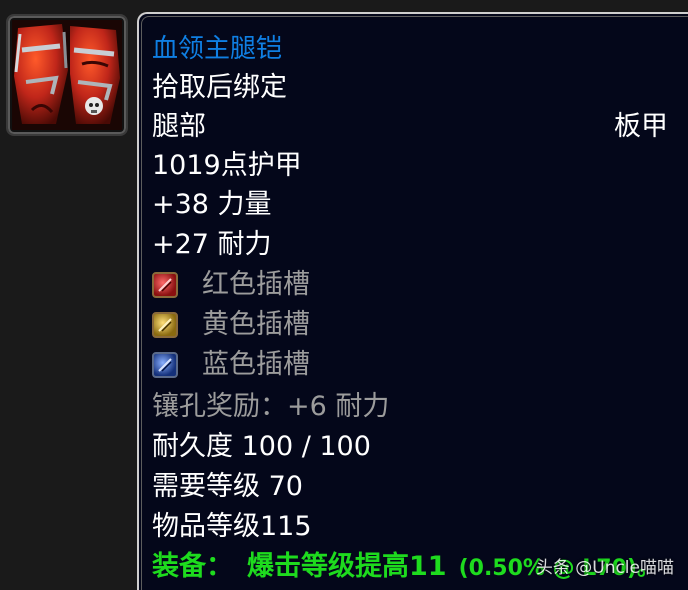 The height and width of the screenshot is (590, 688). Describe the element at coordinates (256, 364) in the screenshot. I see `socket-label: 蓝色插槽` at that location.